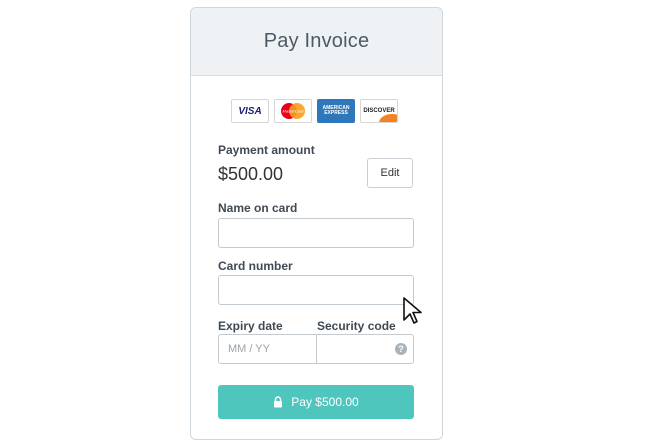  I want to click on discover-logo-text: DISCOVER, so click(379, 111).